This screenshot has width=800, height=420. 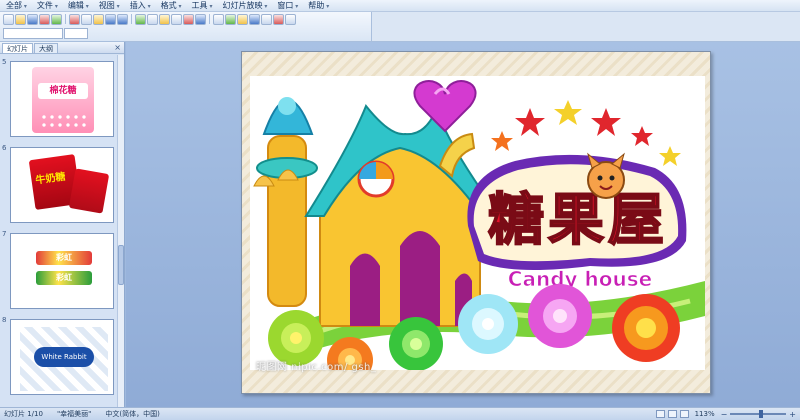 What do you see at coordinates (684, 414) in the screenshot?
I see `slideshow-icon` at bounding box center [684, 414].